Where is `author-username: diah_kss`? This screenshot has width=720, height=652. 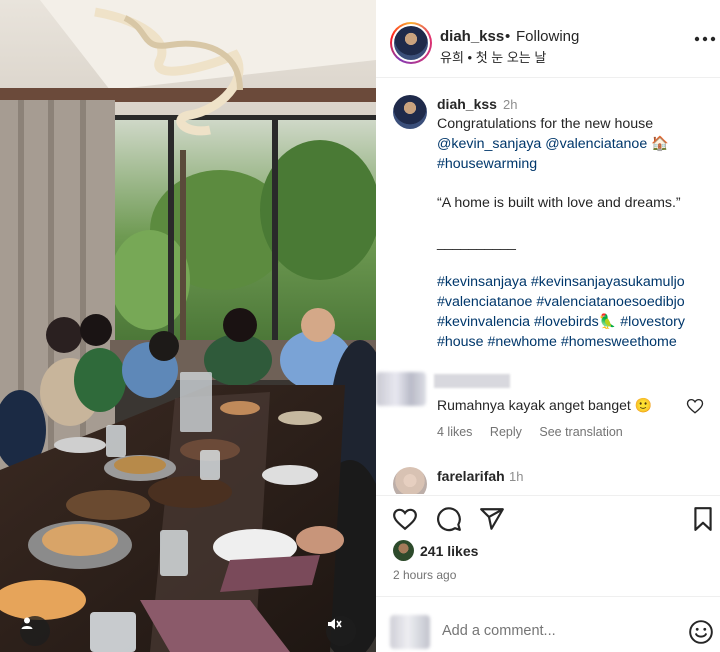
author-username: diah_kss is located at coordinates (472, 36).